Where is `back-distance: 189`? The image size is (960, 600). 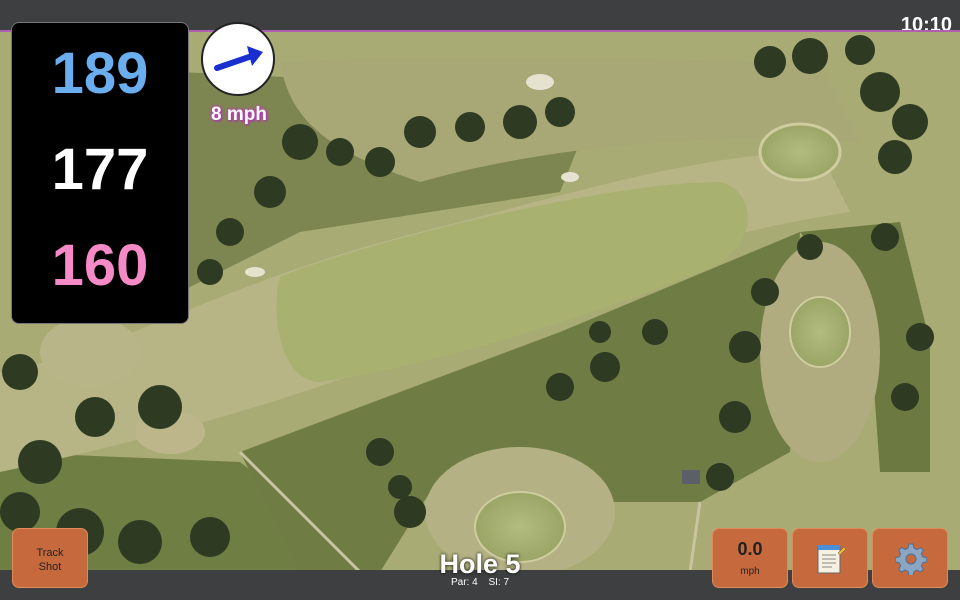
back-distance: 189 is located at coordinates (100, 73).